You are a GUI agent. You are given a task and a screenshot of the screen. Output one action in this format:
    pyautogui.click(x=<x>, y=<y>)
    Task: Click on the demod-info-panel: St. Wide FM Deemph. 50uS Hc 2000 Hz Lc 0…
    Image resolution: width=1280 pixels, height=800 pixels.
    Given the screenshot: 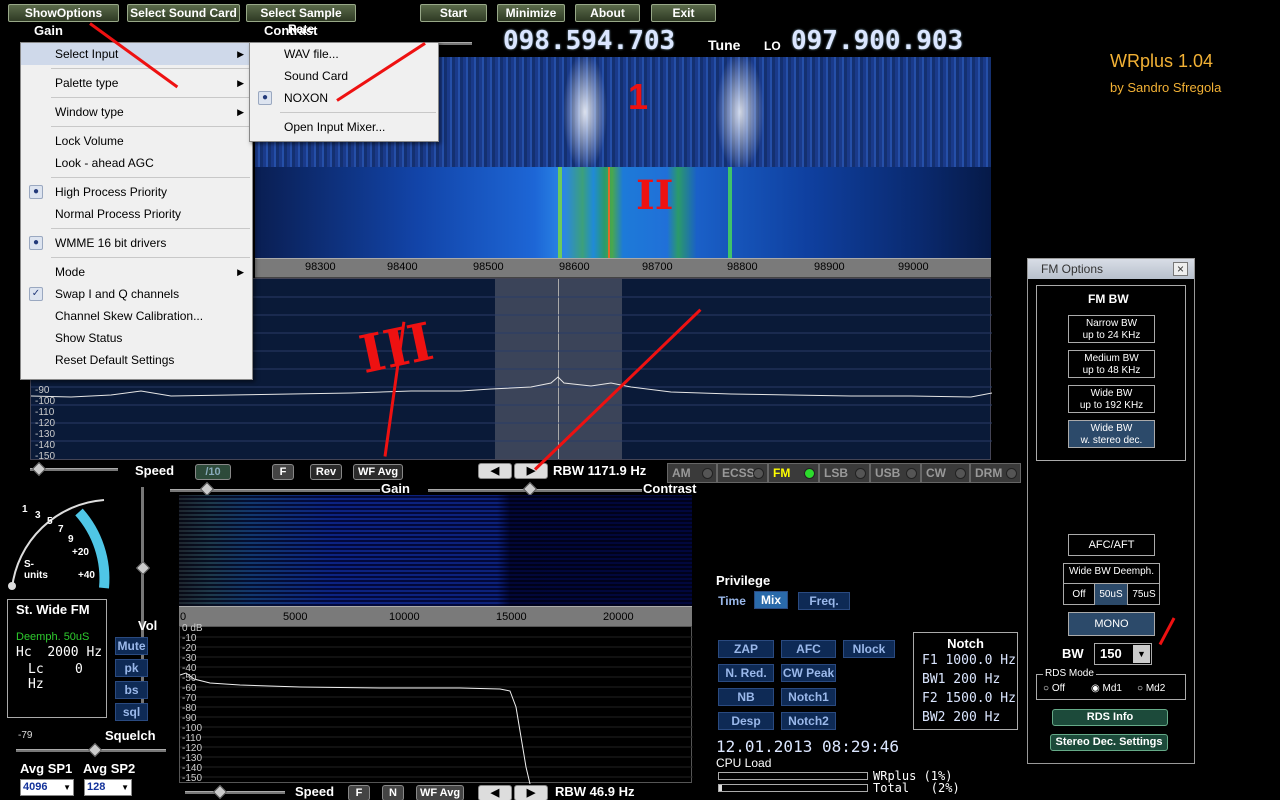 What is the action you would take?
    pyautogui.click(x=57, y=658)
    